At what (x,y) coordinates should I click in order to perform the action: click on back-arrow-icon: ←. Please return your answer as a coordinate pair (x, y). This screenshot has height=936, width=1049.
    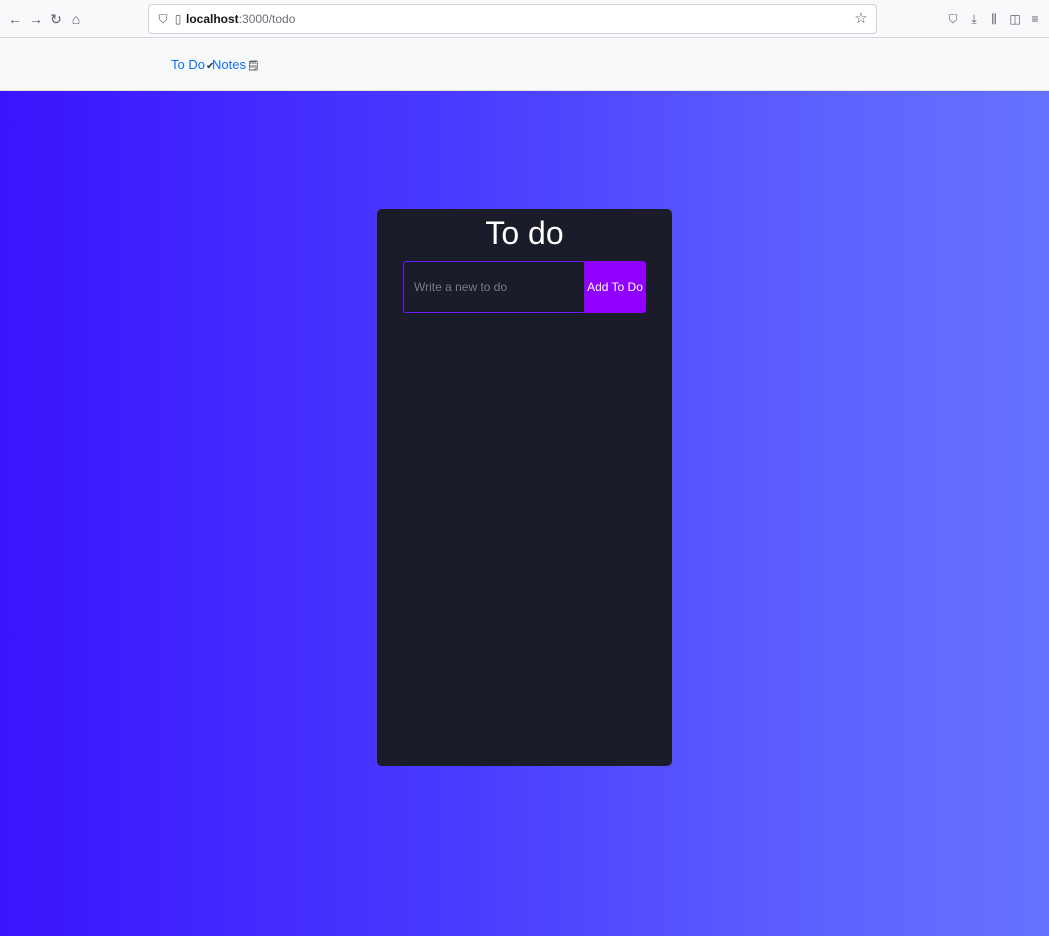
    Looking at the image, I should click on (15, 19).